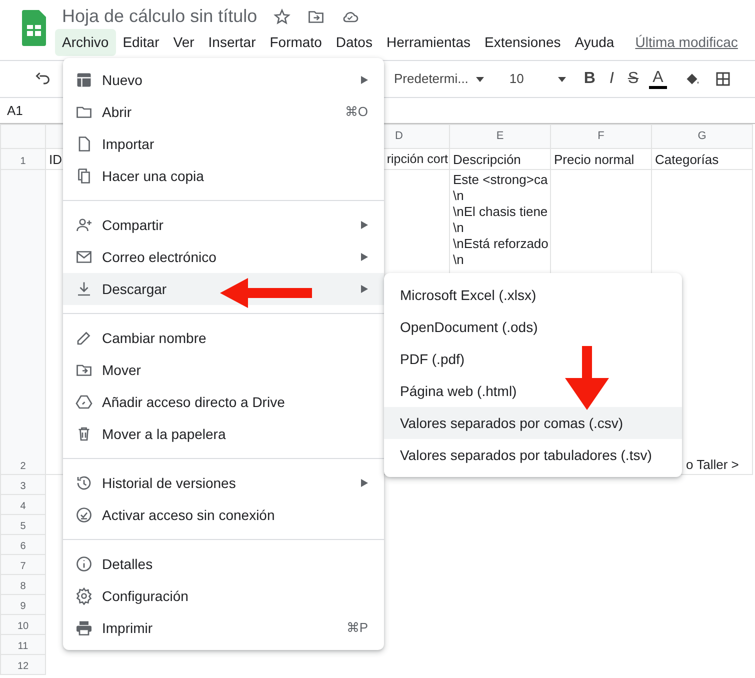  Describe the element at coordinates (84, 515) in the screenshot. I see `offline-icon` at that location.